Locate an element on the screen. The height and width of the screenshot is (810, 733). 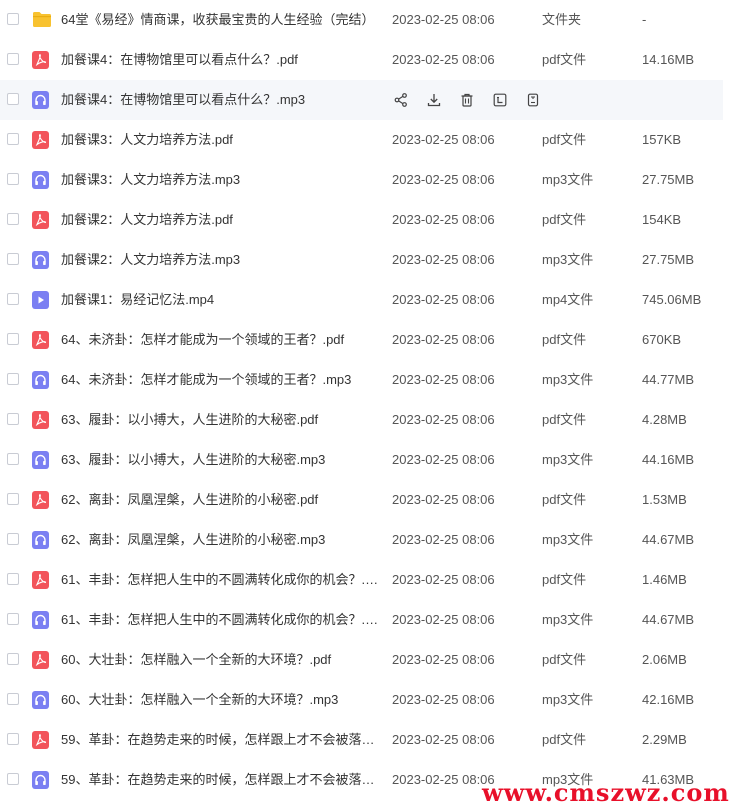
file-name: 63、履卦：以小搏大，人生进阶的大秘密.mp3 is located at coordinates (220, 460).